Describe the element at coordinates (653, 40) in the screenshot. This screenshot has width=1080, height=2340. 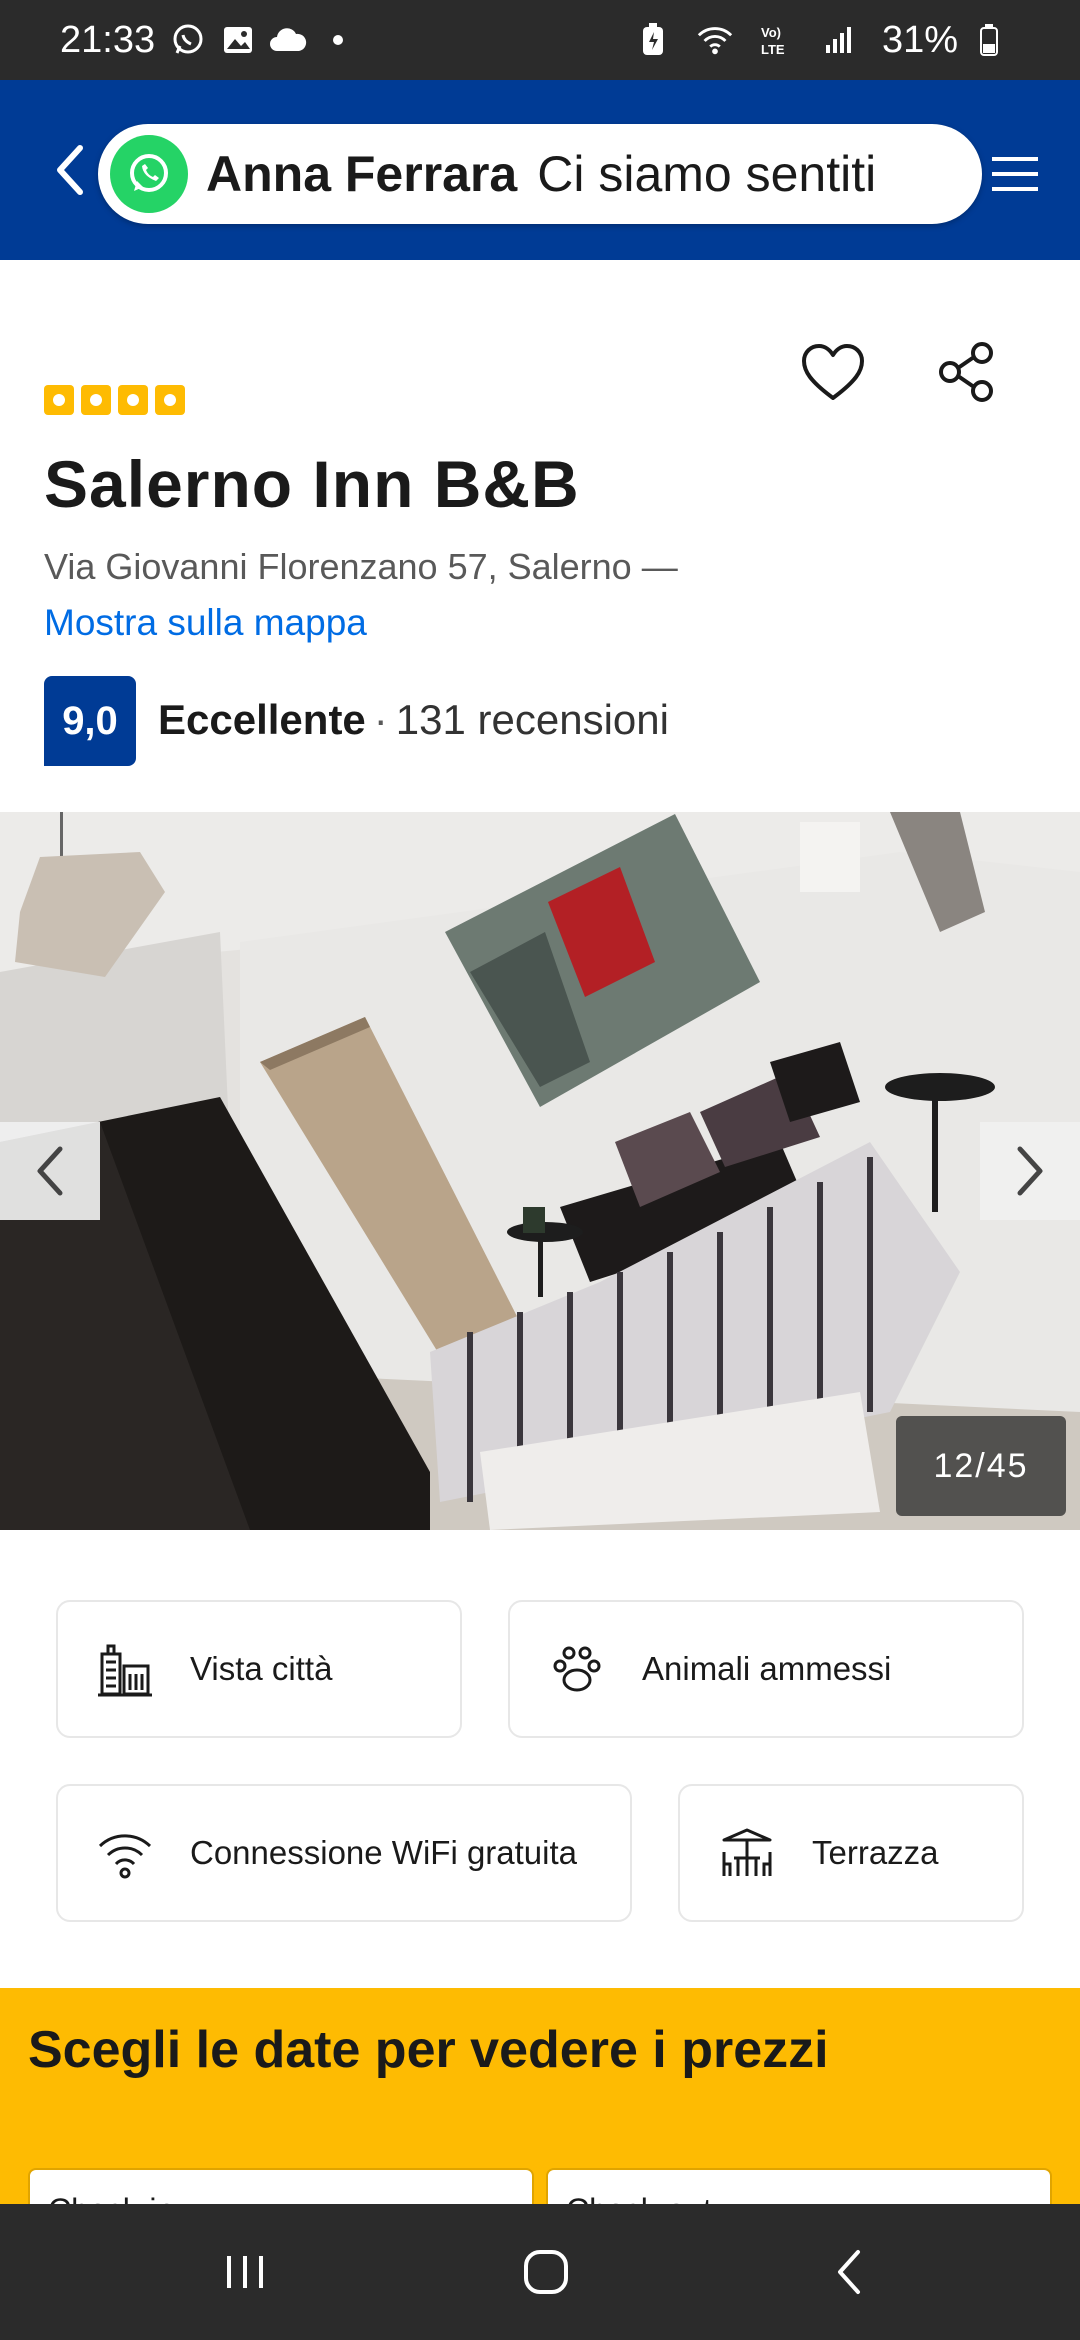
I see `battery-saver-icon` at that location.